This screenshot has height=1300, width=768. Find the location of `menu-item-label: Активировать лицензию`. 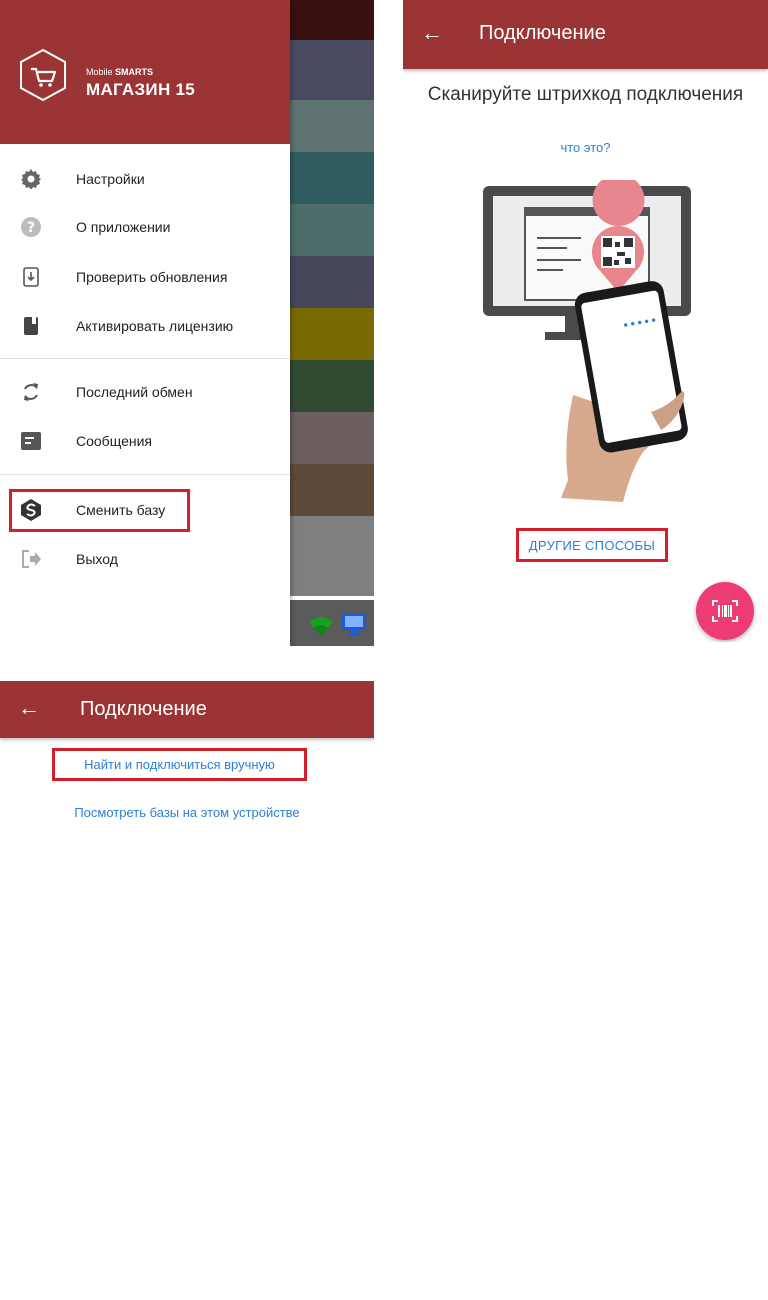

menu-item-label: Активировать лицензию is located at coordinates (155, 326).